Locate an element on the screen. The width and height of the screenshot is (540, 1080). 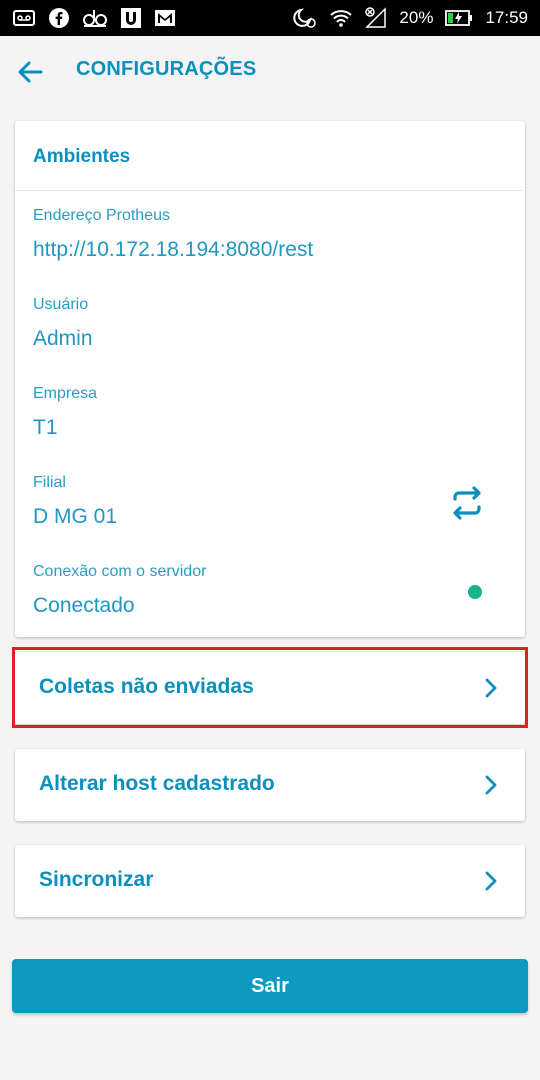
menu-item-synchronize: Sincronizar is located at coordinates (270, 881).